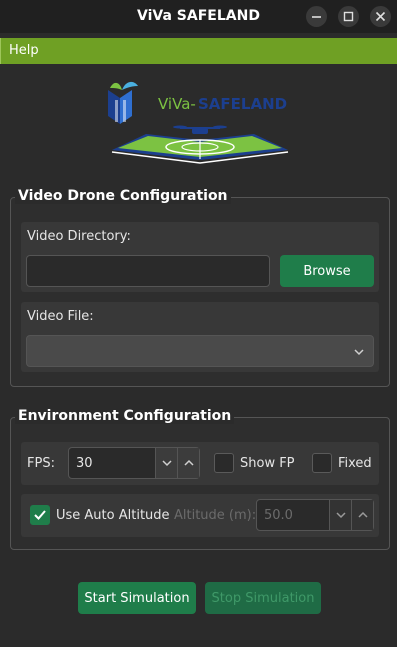  Describe the element at coordinates (200, 351) in the screenshot. I see `video-file-select` at that location.